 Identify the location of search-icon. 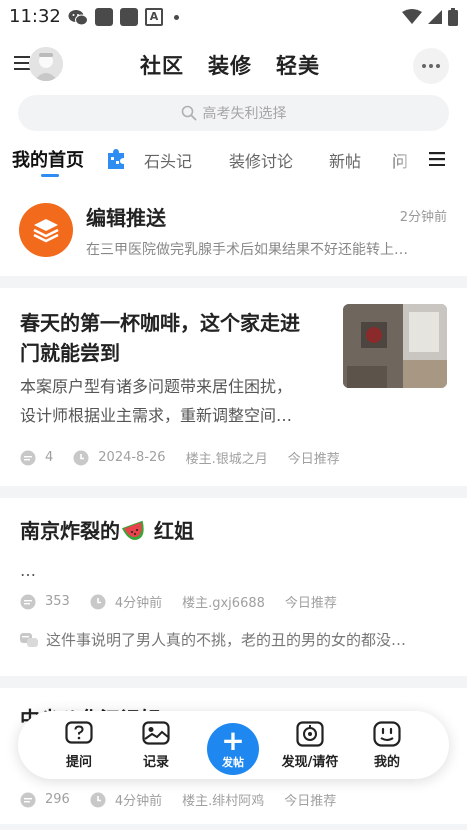
(188, 113).